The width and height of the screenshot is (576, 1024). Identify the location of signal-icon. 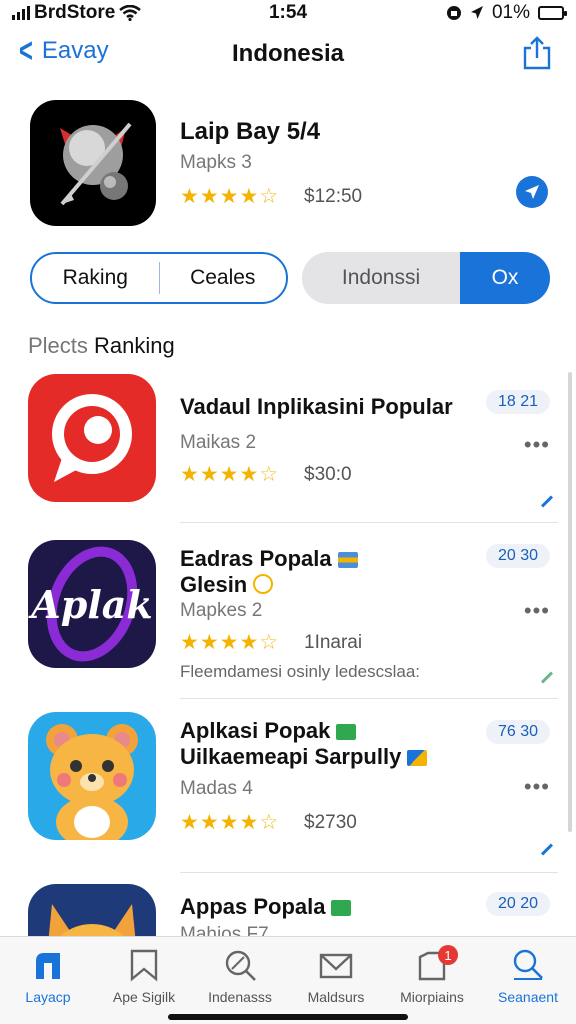
(21, 13).